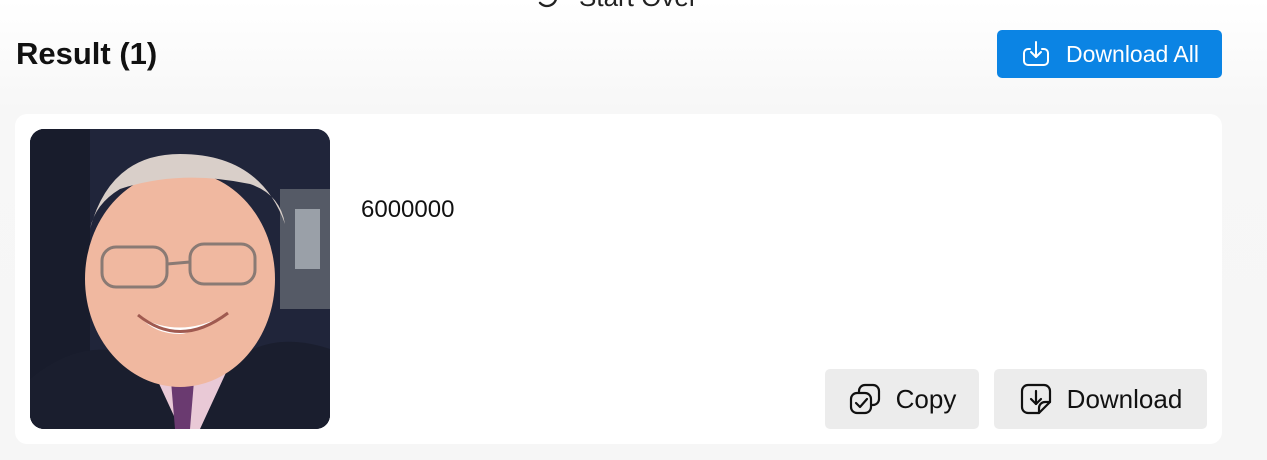 The image size is (1267, 460). What do you see at coordinates (864, 399) in the screenshot?
I see `copy-icon` at bounding box center [864, 399].